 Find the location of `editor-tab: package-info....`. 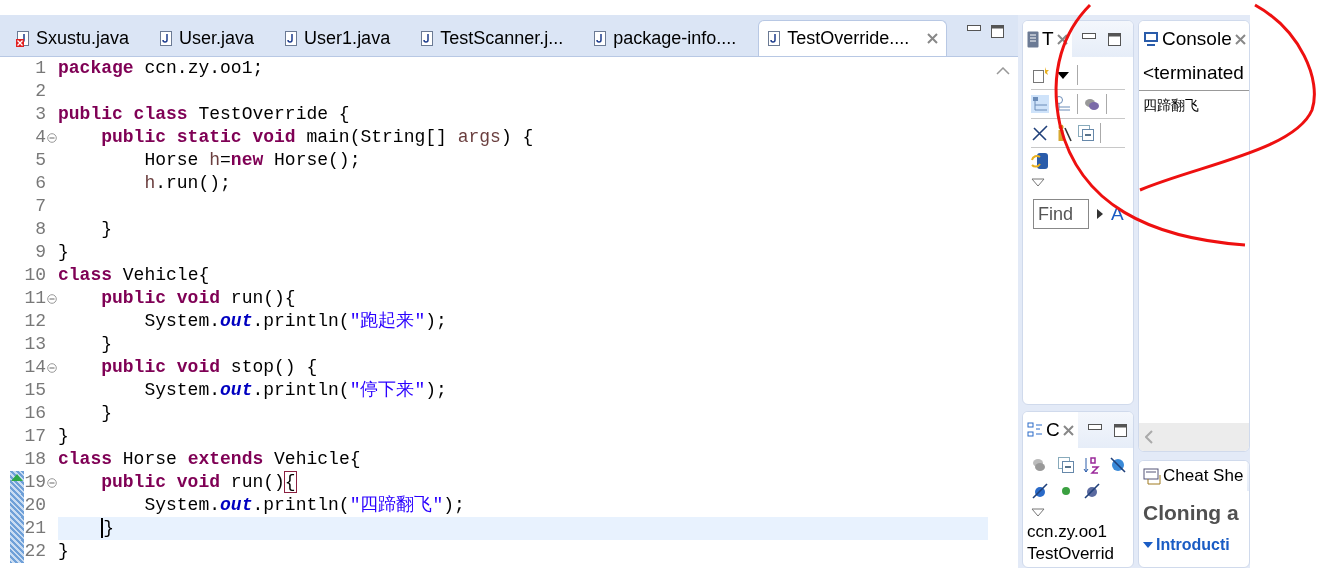

editor-tab: package-info.... is located at coordinates (665, 38).